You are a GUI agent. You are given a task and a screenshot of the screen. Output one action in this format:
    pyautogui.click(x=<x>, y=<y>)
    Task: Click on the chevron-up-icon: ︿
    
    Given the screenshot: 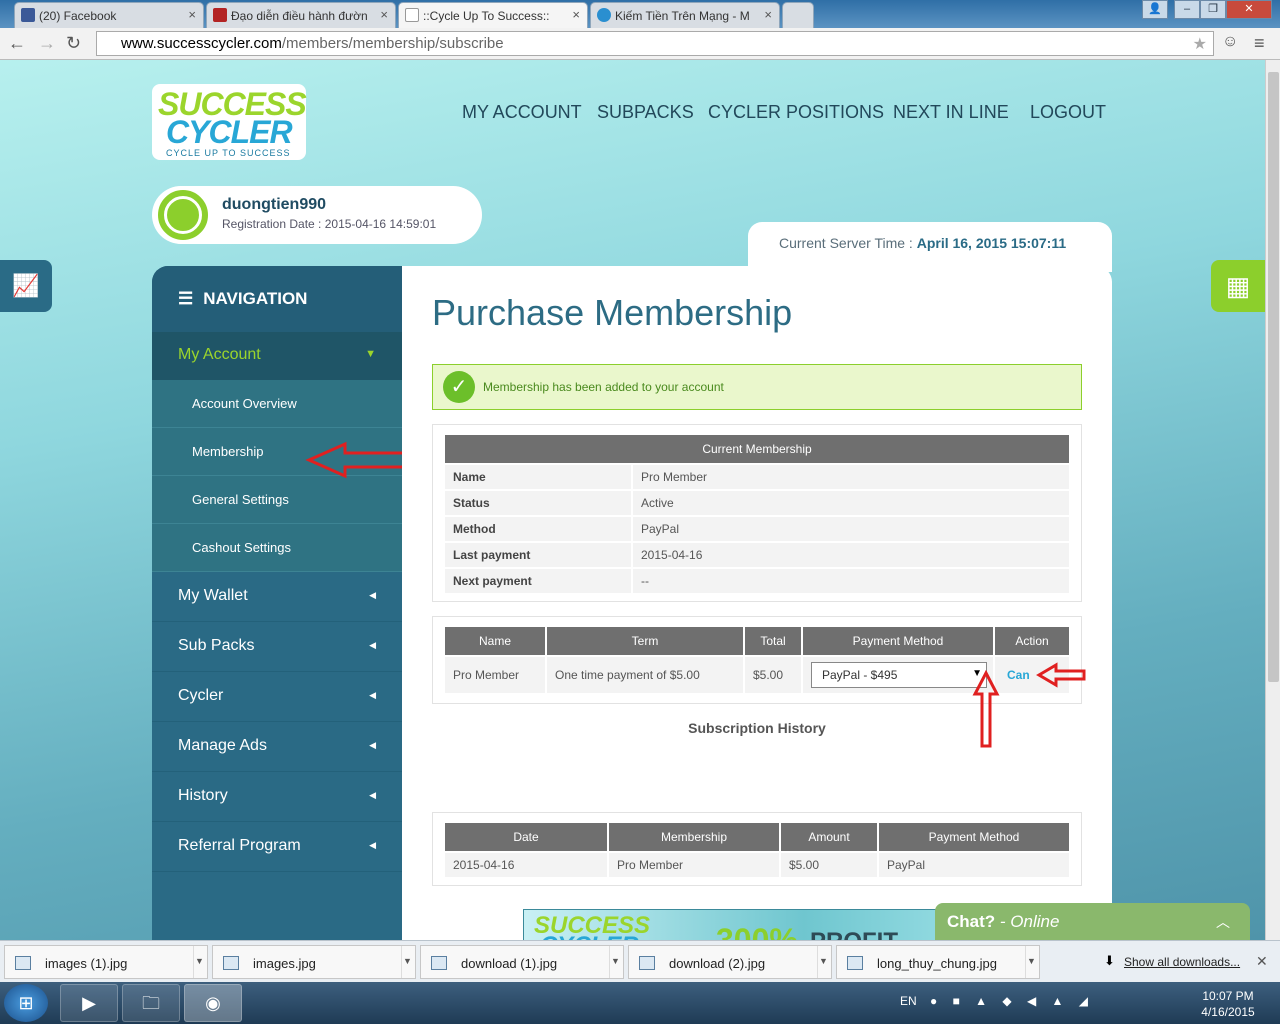 What is the action you would take?
    pyautogui.click(x=1223, y=922)
    